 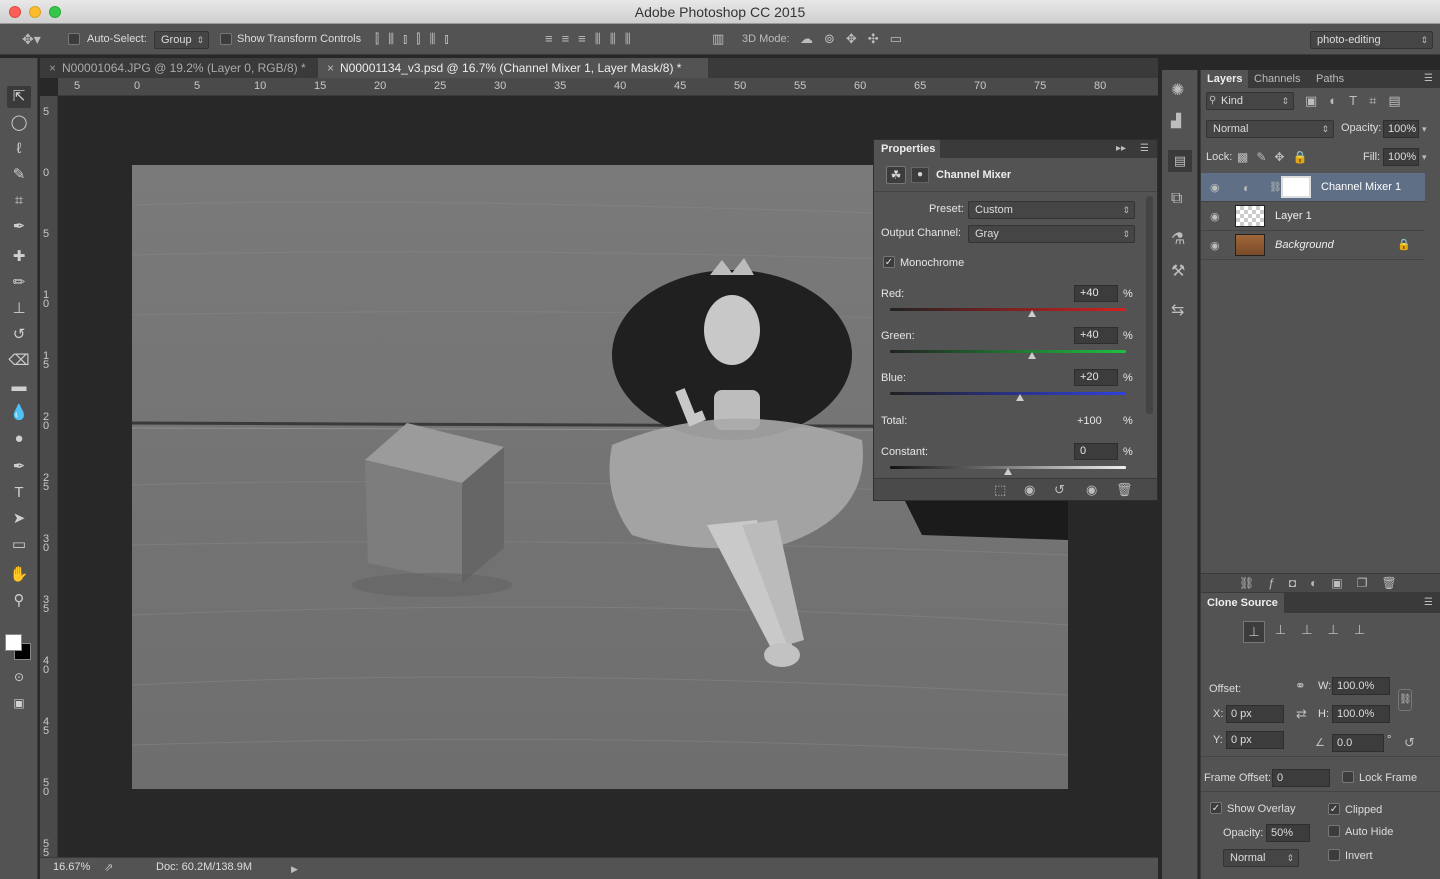 I want to click on layer-name: Channel Mixer 1, so click(x=1361, y=187).